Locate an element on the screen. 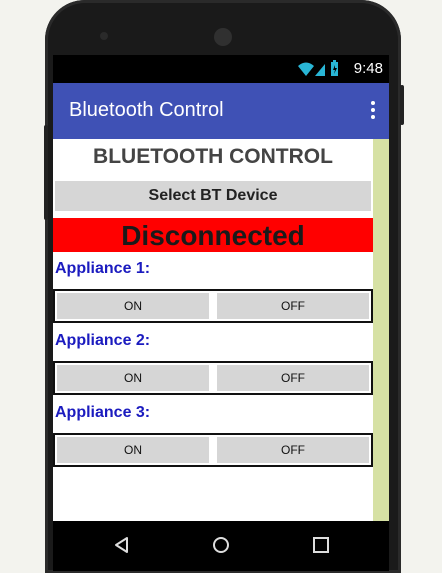 The width and height of the screenshot is (442, 573). appliance-3-label: Appliance 3: is located at coordinates (103, 412).